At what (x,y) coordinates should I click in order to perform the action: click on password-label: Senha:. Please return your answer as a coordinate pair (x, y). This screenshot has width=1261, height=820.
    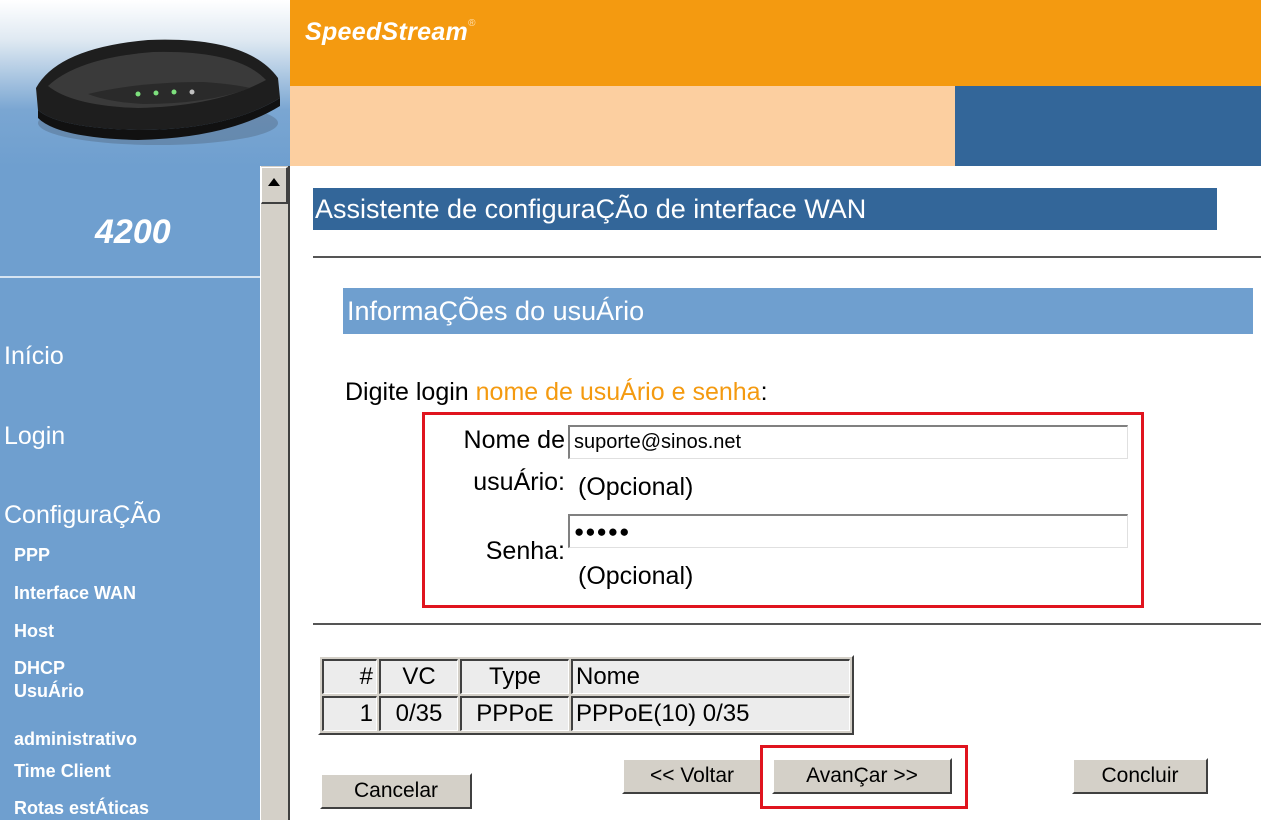
    Looking at the image, I should click on (525, 551).